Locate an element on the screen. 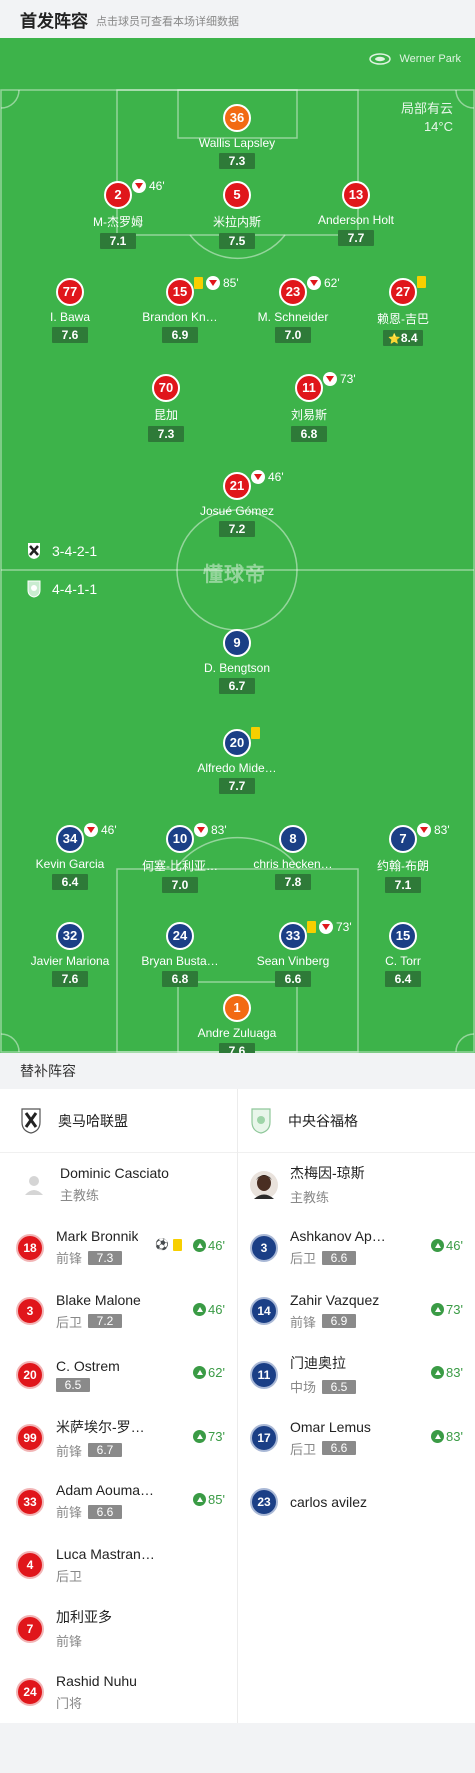 This screenshot has width=475, height=1773. sub-in-time: 46' is located at coordinates (216, 1309).